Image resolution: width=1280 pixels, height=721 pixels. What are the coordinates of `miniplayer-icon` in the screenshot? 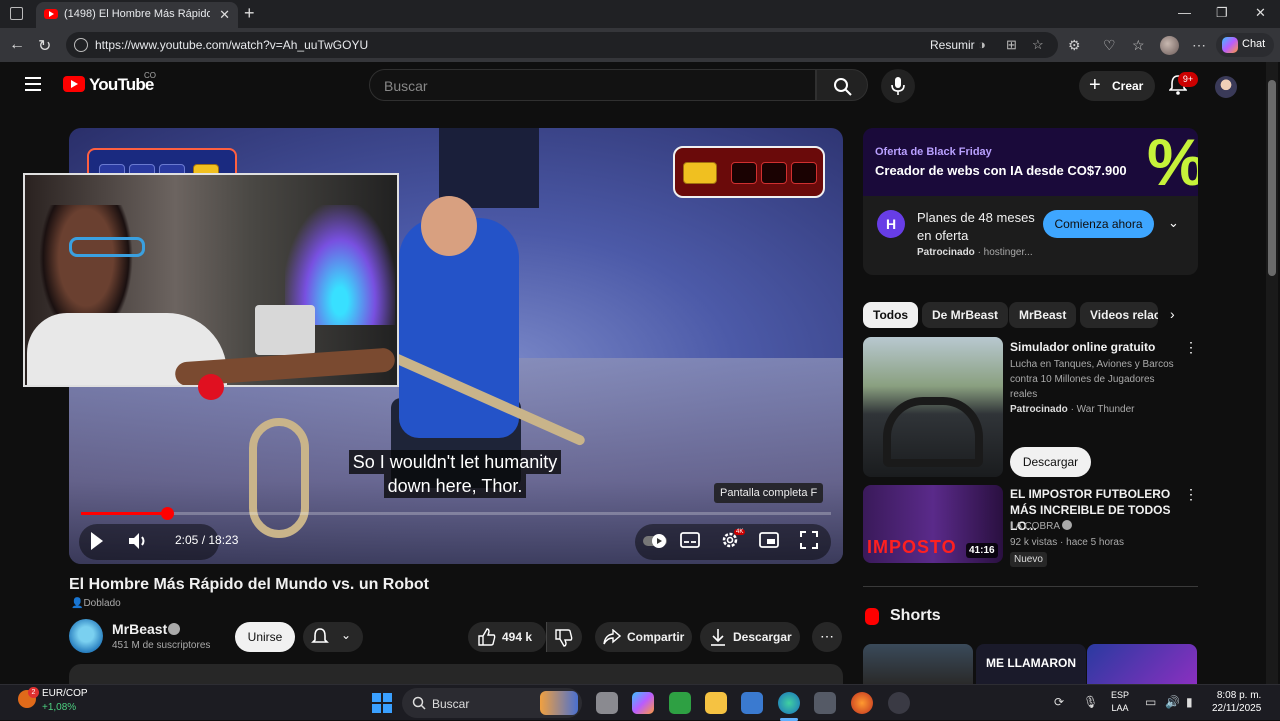 It's located at (769, 540).